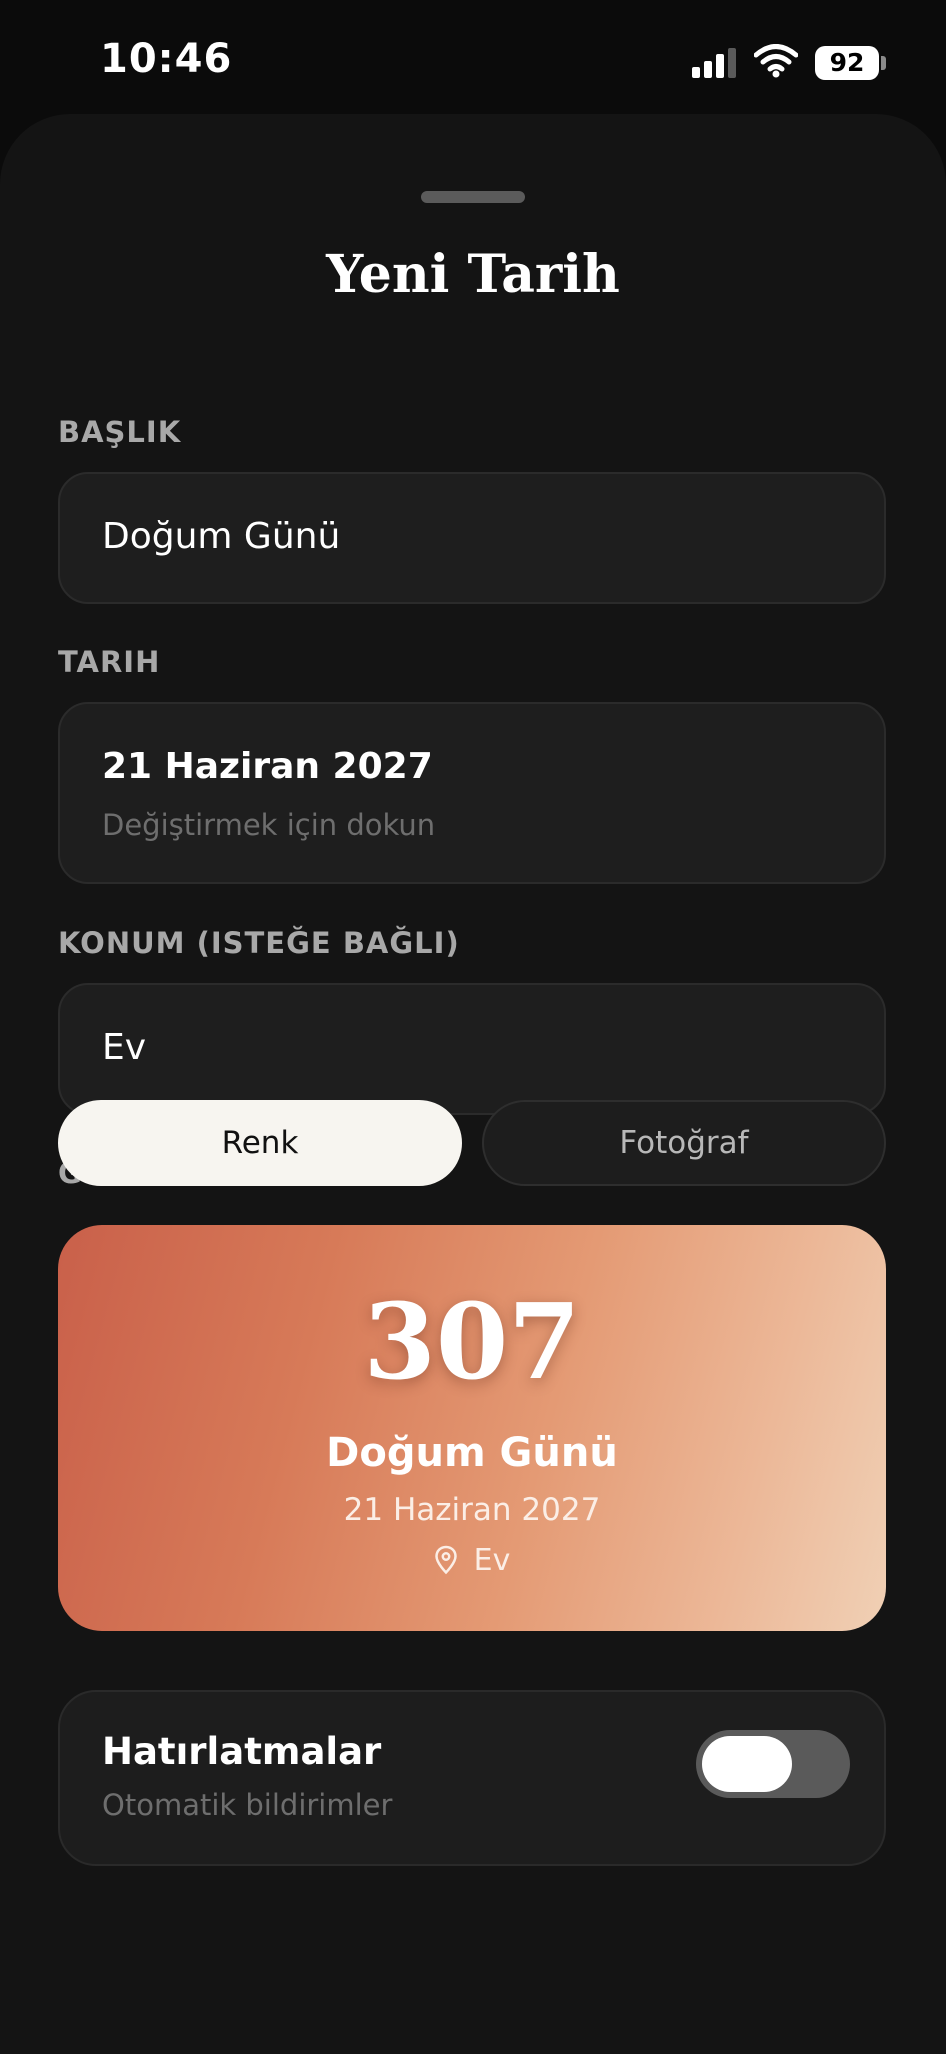 Image resolution: width=946 pixels, height=2054 pixels. I want to click on preview-title: Doğum Günü, so click(472, 1453).